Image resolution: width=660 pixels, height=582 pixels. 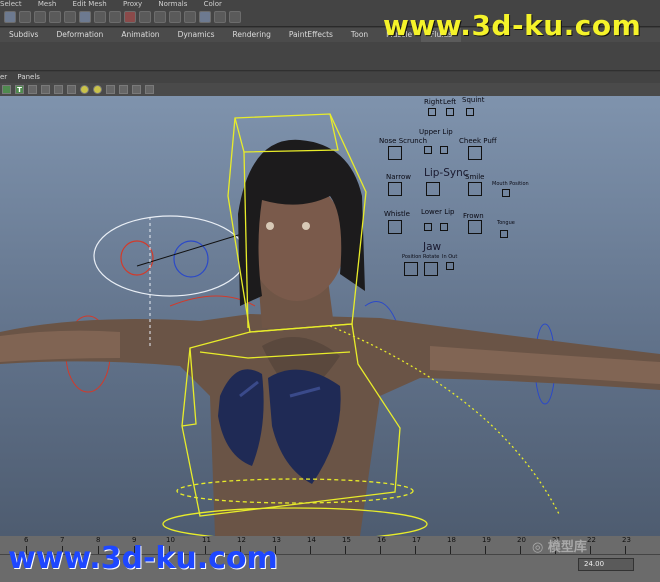 I want to click on eye-controls, so click(x=170, y=256).